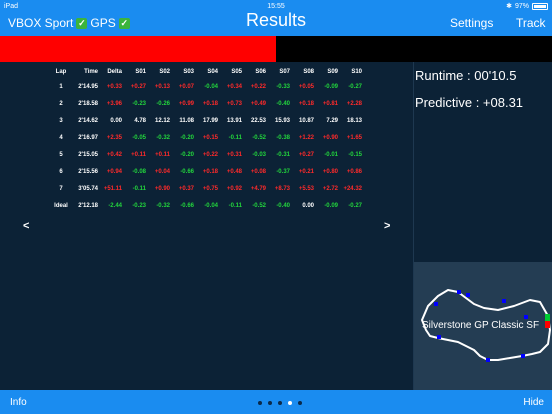 This screenshot has width=552, height=414. What do you see at coordinates (306, 154) in the screenshot?
I see `sector-value: +0.27` at bounding box center [306, 154].